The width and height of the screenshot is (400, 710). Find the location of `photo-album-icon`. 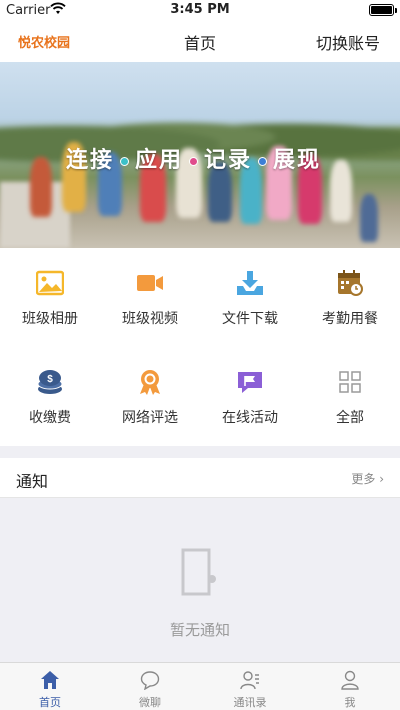

photo-album-icon is located at coordinates (50, 283).